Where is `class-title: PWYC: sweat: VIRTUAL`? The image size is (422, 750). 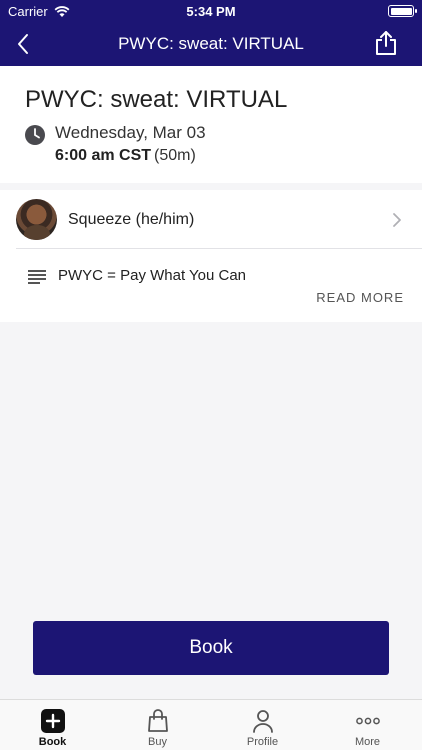
class-title: PWYC: sweat: VIRTUAL is located at coordinates (156, 99).